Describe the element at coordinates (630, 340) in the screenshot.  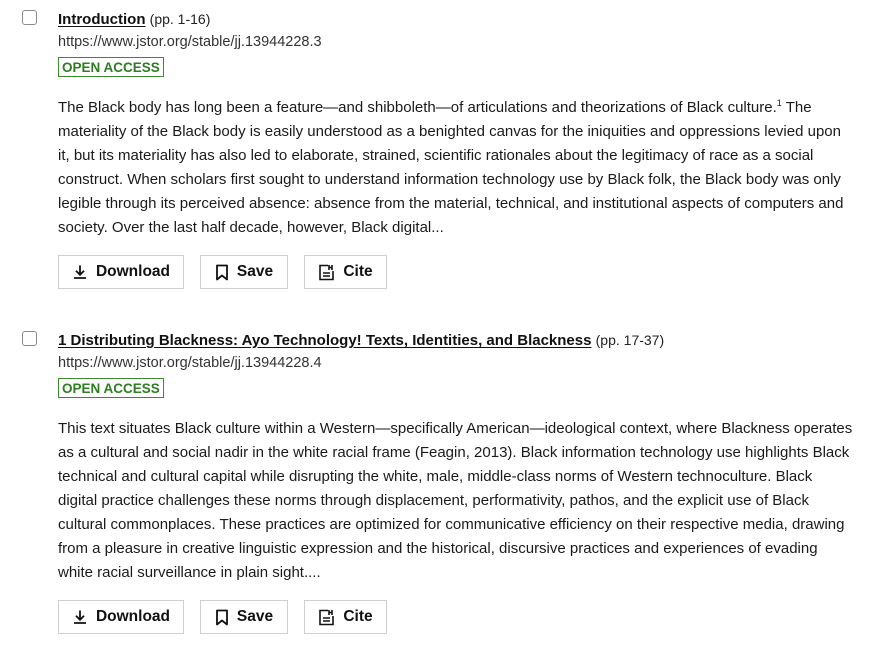
I see `page-range: (pp. 17-37)` at that location.